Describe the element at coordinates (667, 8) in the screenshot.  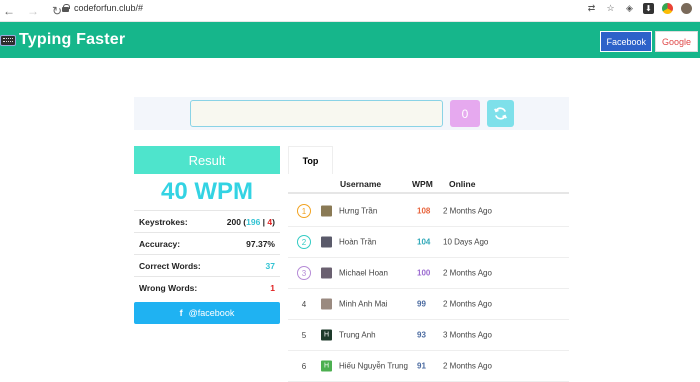
I see `chrome-icon` at that location.